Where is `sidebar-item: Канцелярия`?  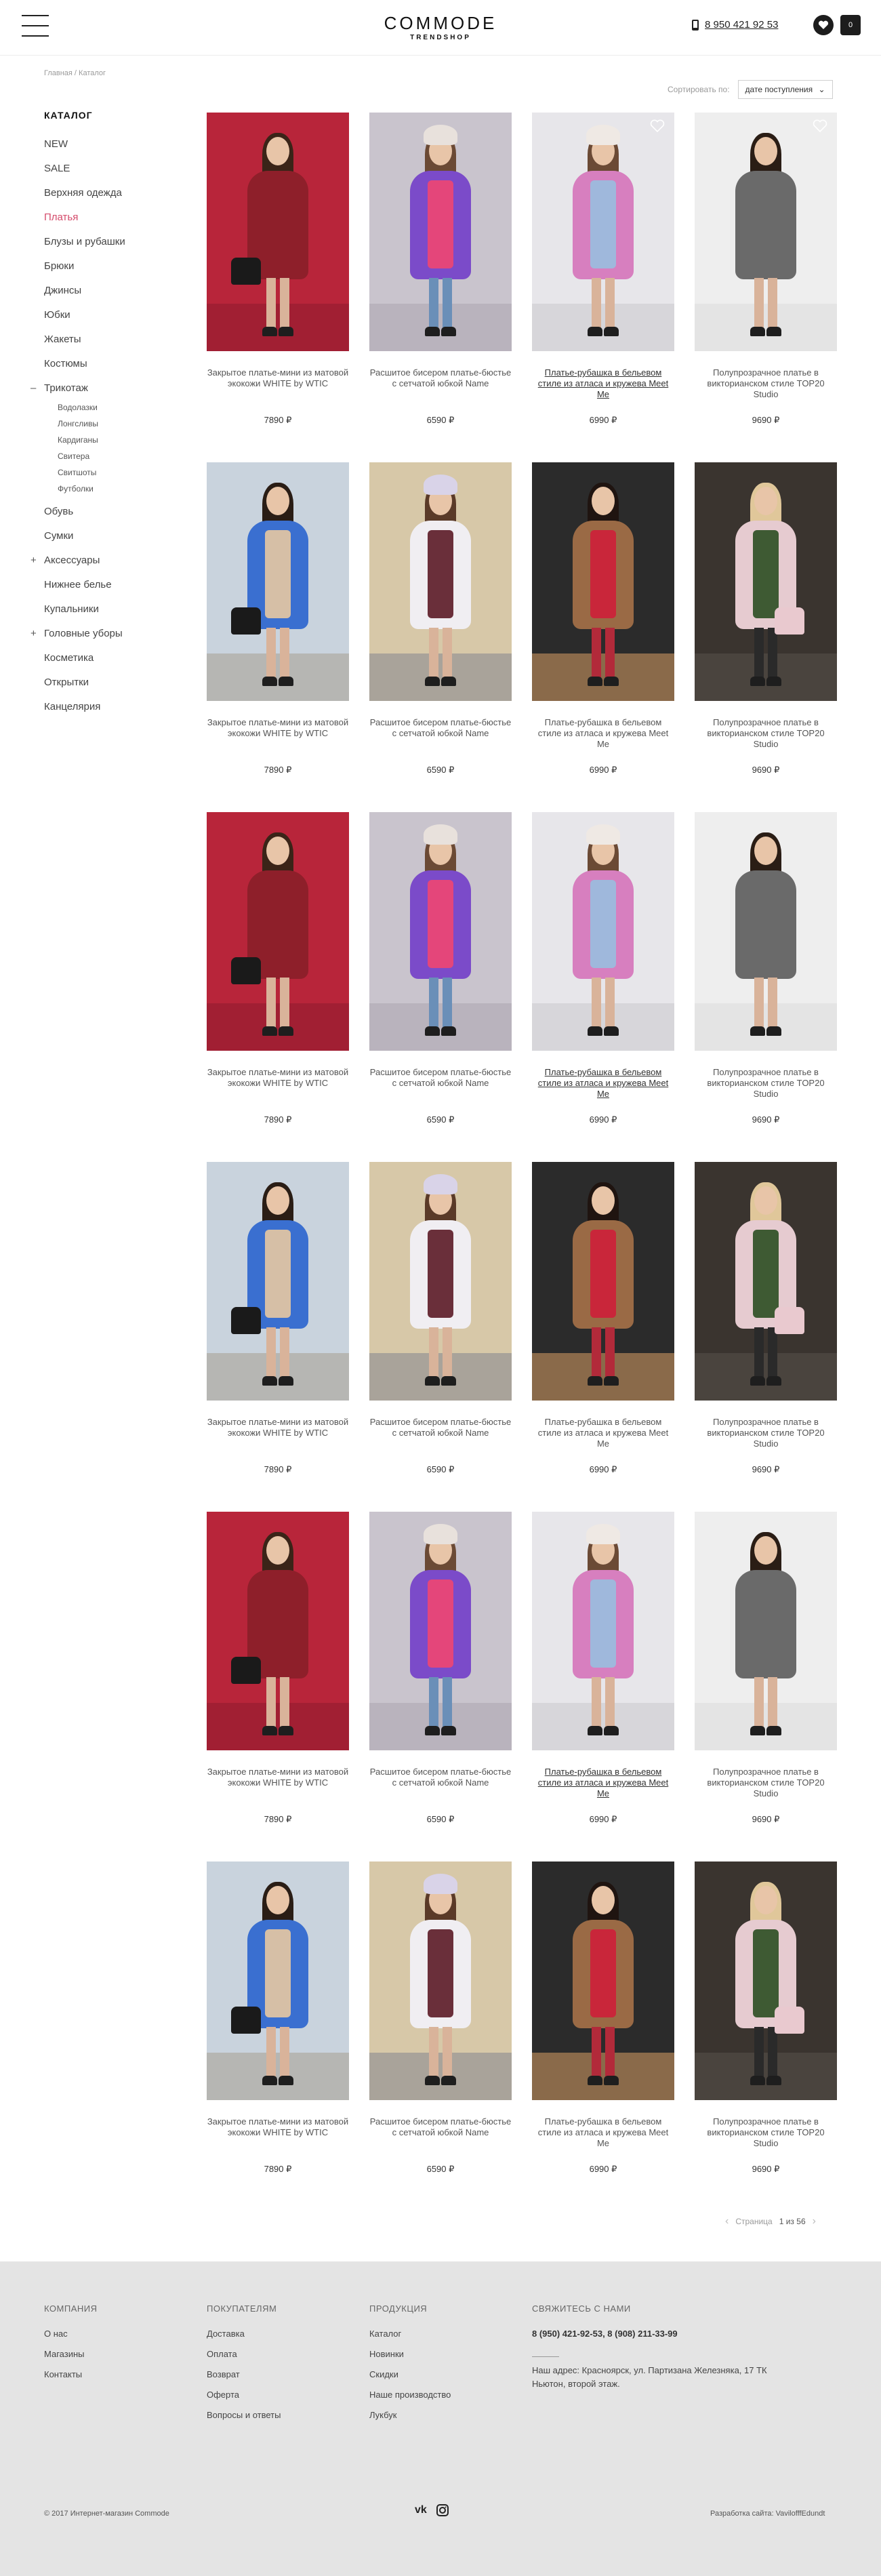
sidebar-item: Канцелярия is located at coordinates (118, 713).